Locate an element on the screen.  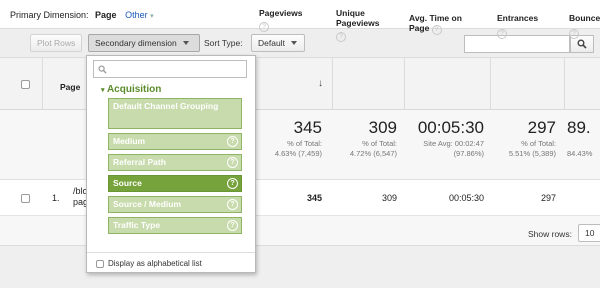
dropdown-footer: Display as alphabetical list is located at coordinates (171, 260).